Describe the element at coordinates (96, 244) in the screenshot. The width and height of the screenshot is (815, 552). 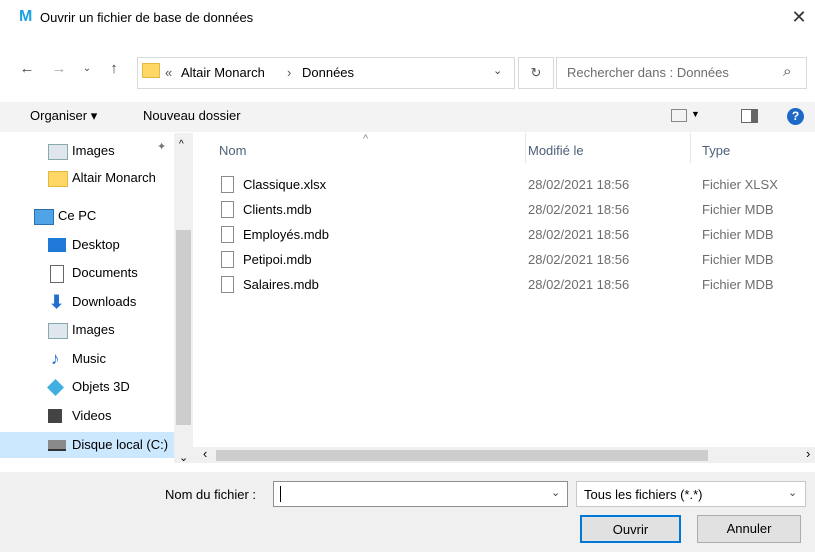
I see `sidebar-item-label: Desktop` at that location.